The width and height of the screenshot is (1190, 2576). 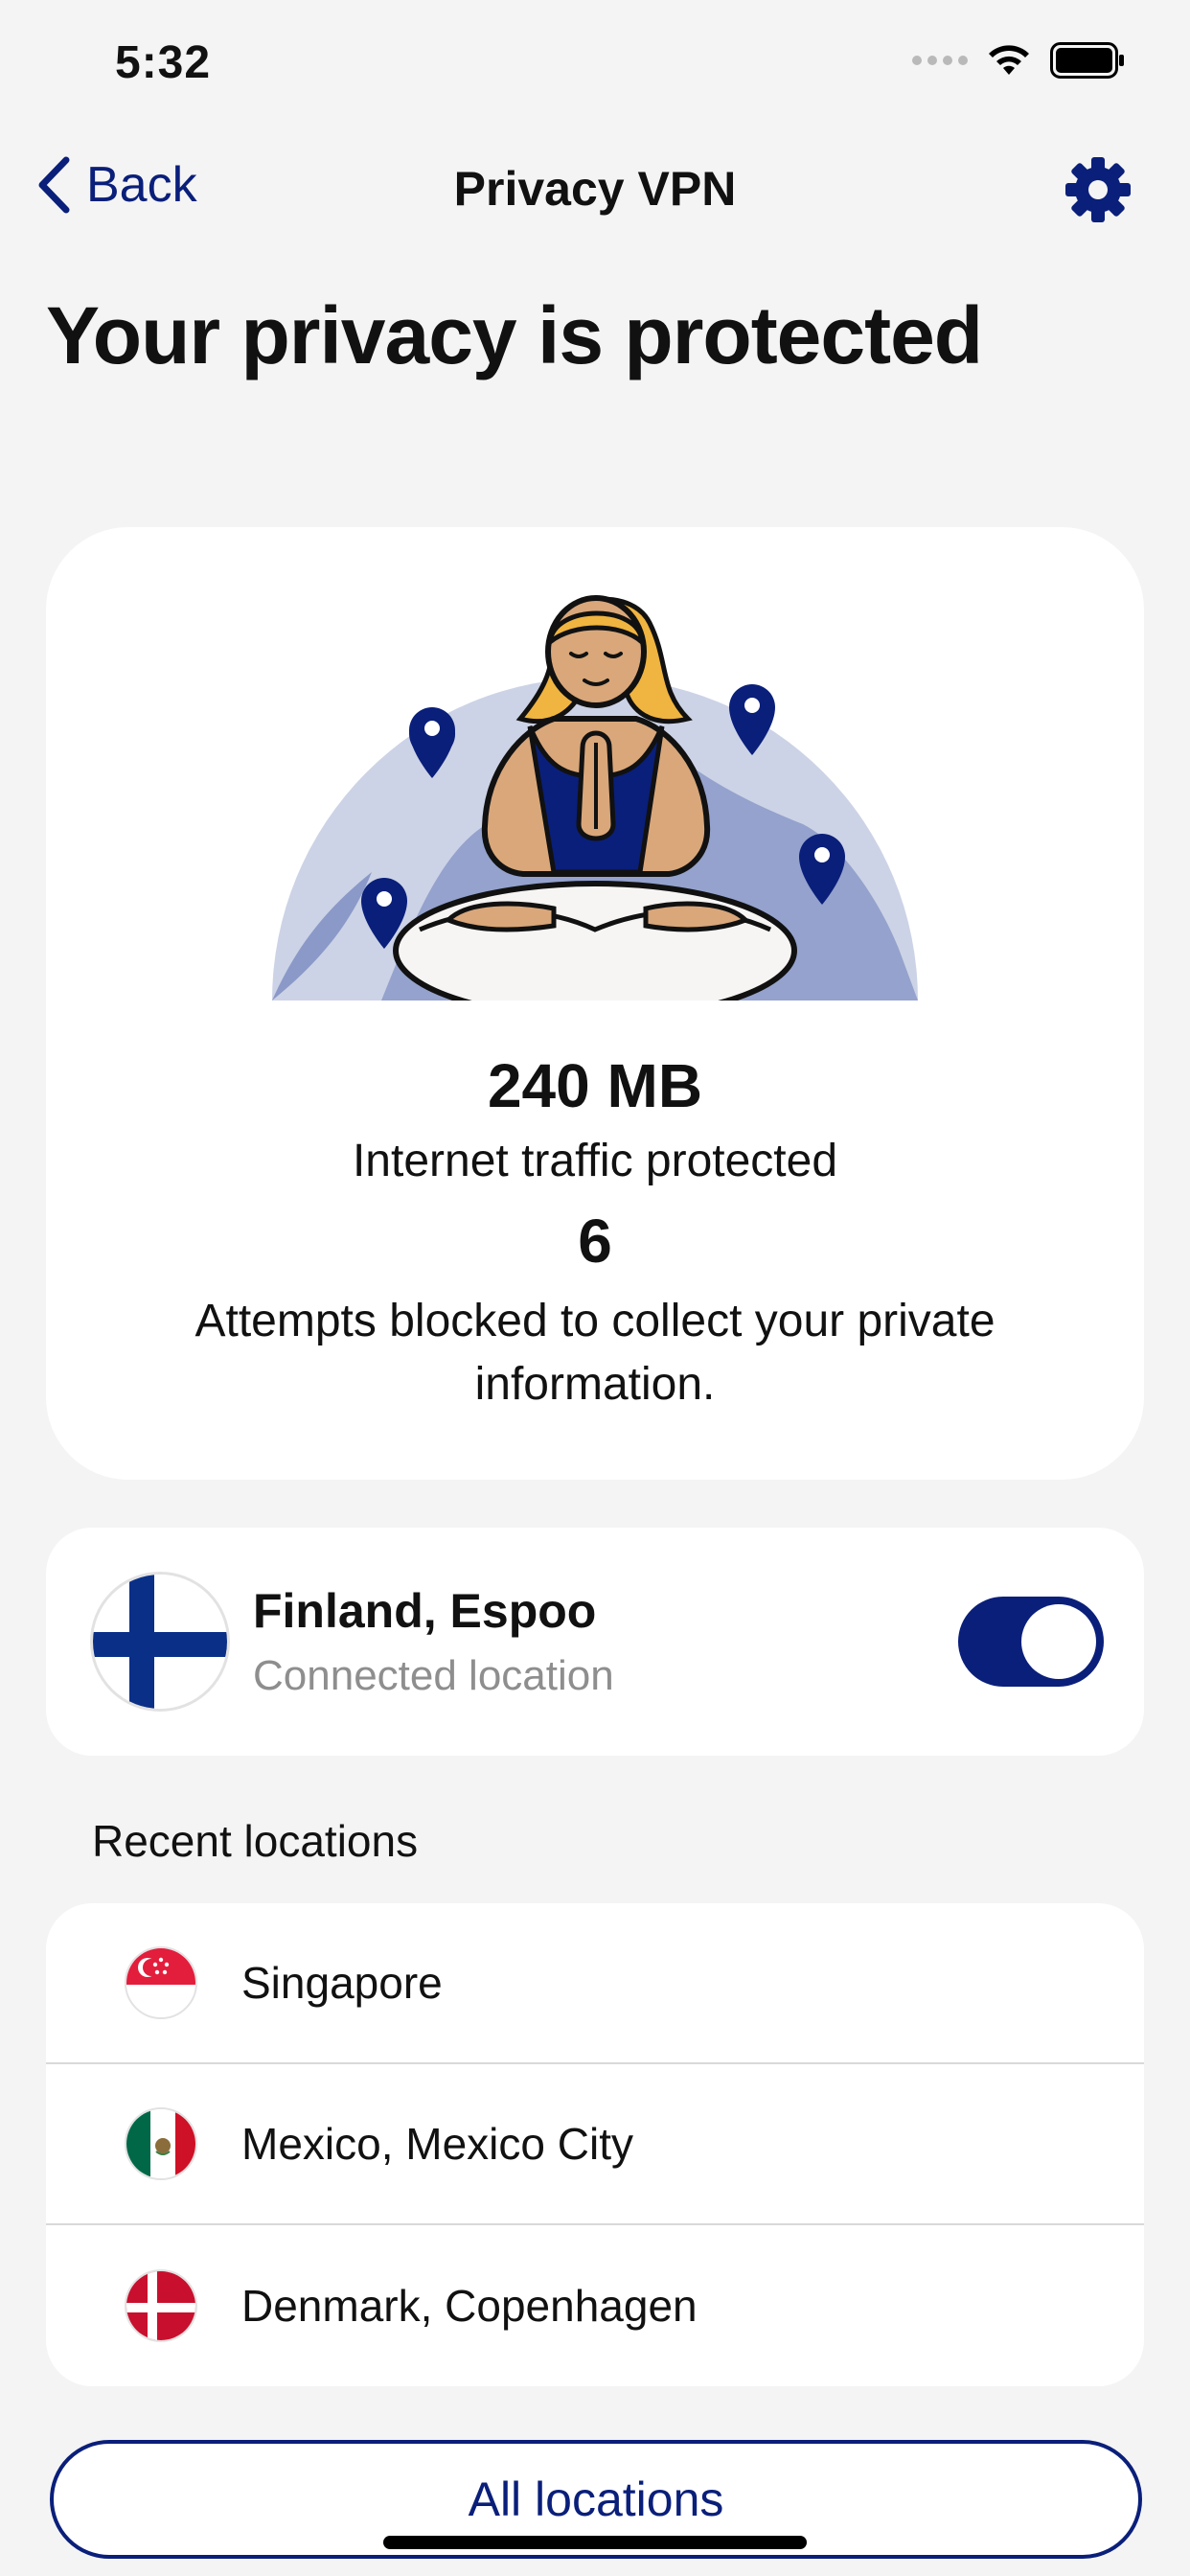 I want to click on traffic-protected-label: Internet traffic protected, so click(x=595, y=1161).